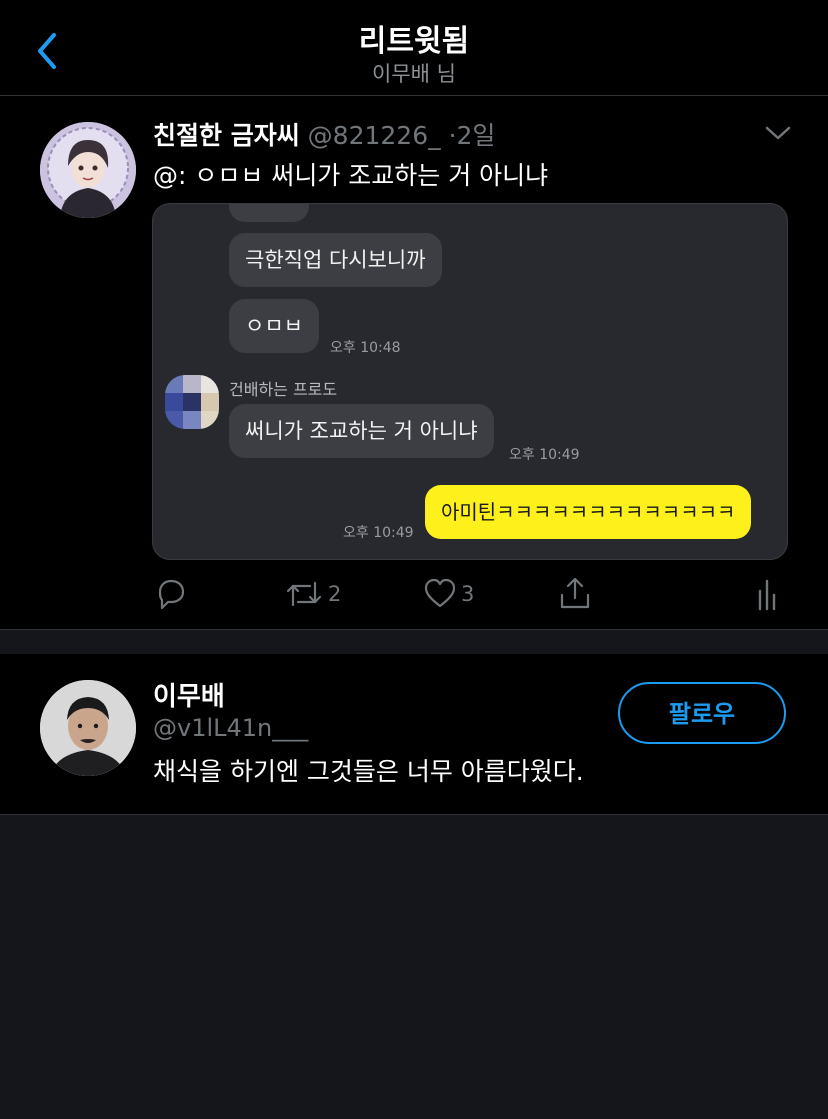  I want to click on page-title: 리트윗됨, so click(414, 41).